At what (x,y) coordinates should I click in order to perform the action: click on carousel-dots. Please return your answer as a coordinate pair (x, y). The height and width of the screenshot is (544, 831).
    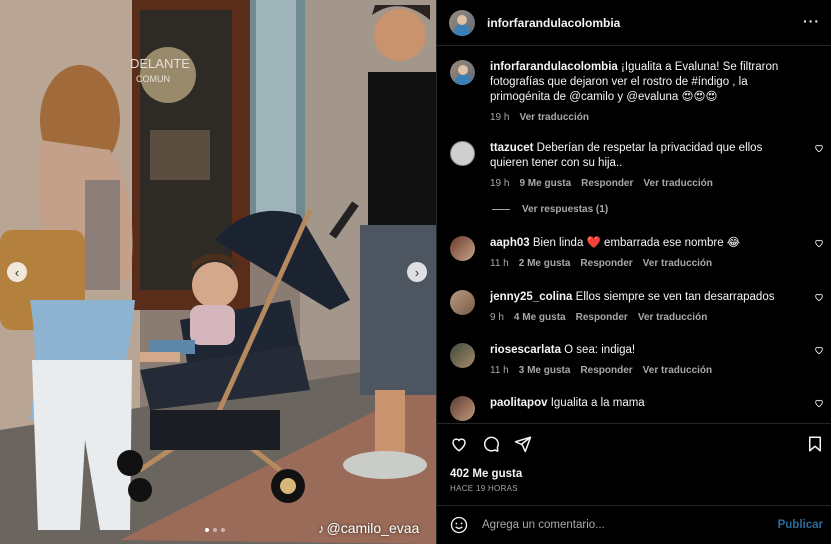
    Looking at the image, I should click on (215, 530).